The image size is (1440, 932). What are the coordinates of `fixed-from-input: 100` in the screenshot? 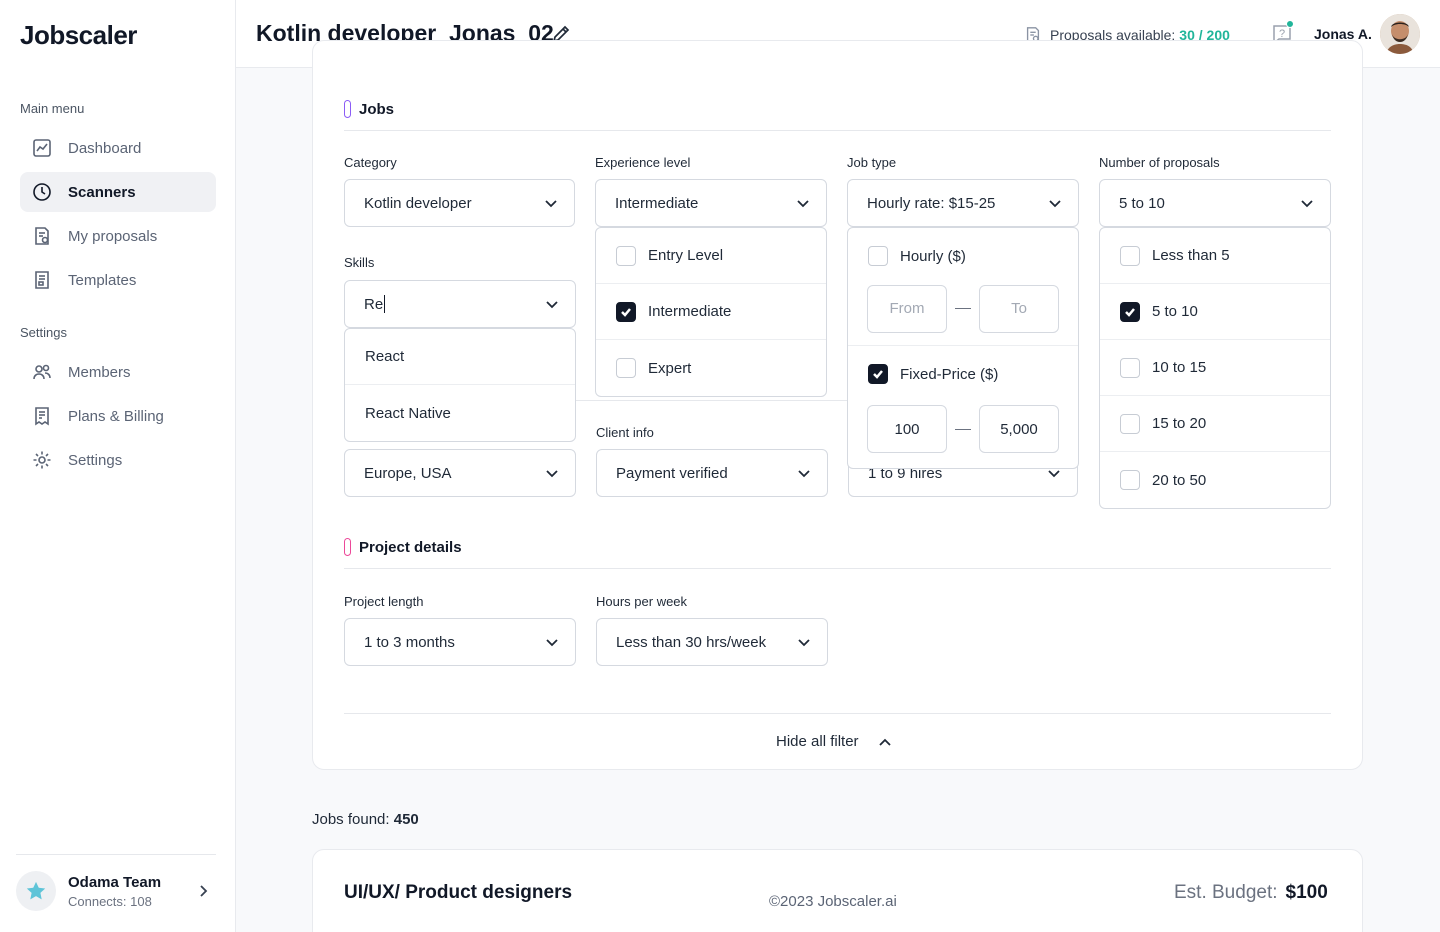 It's located at (907, 429).